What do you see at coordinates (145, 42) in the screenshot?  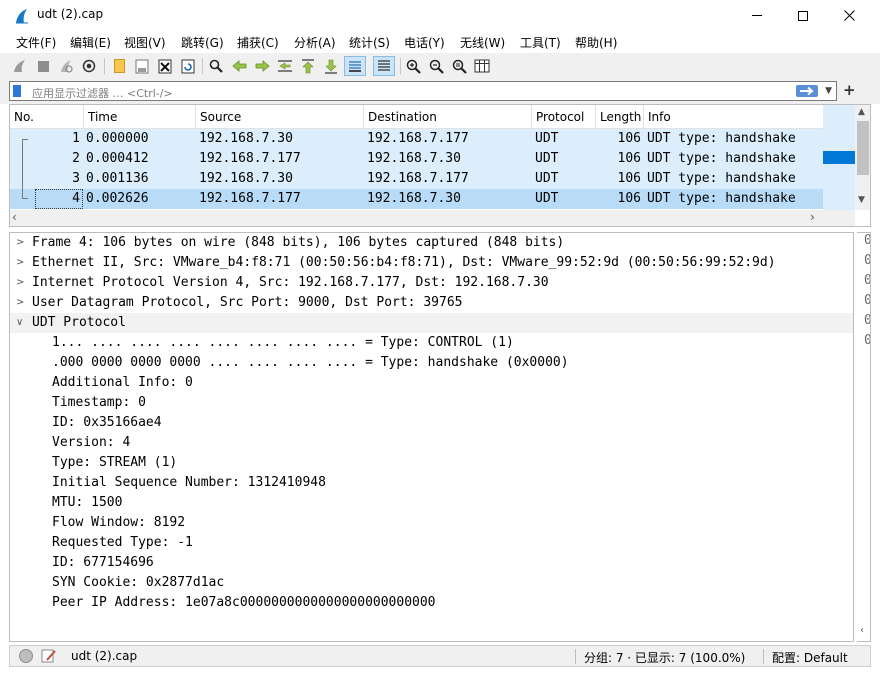 I see `menu-view: 视图(V)` at bounding box center [145, 42].